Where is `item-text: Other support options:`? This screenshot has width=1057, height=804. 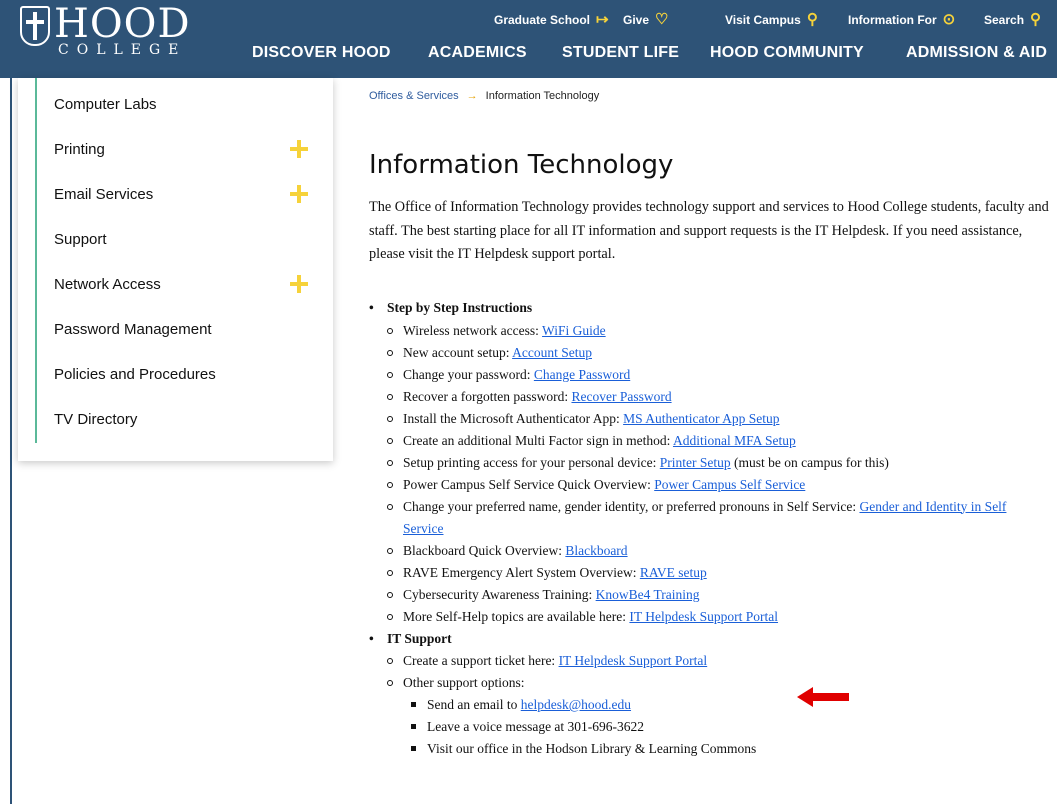 item-text: Other support options: is located at coordinates (464, 682).